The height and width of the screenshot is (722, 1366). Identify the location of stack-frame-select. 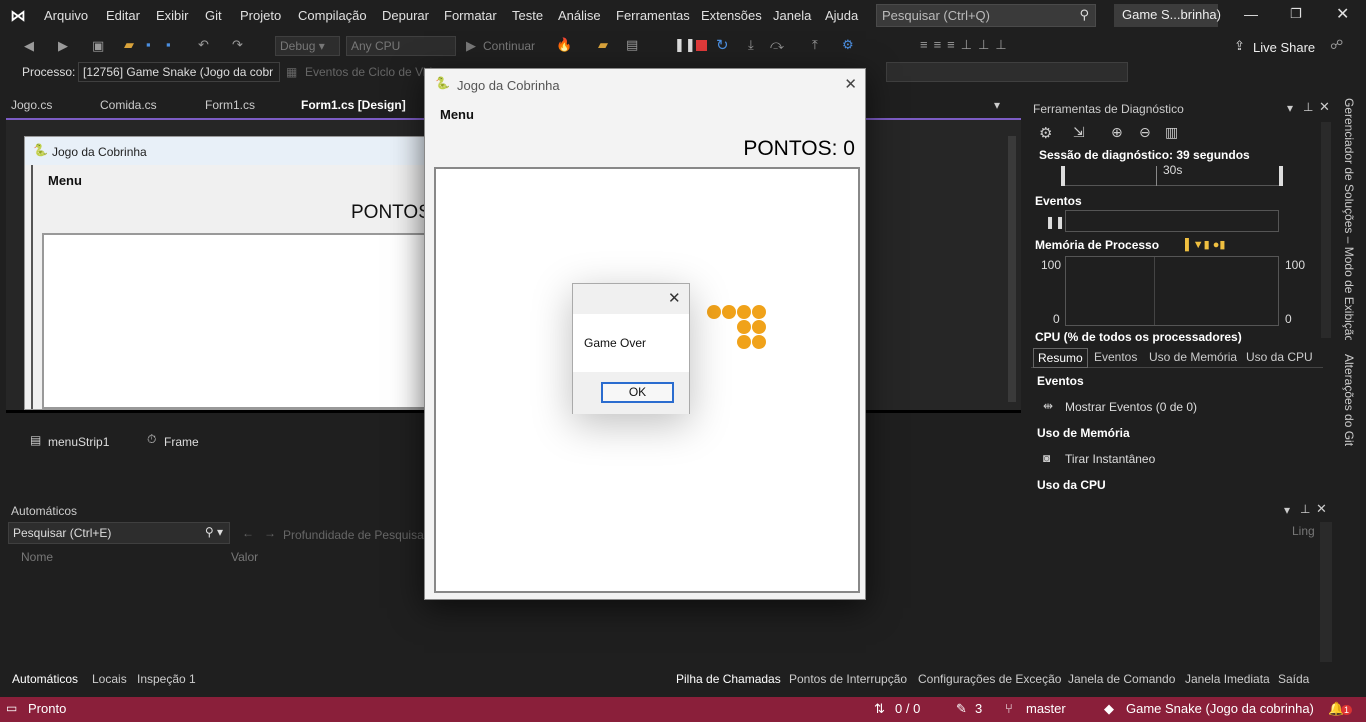
(1007, 72).